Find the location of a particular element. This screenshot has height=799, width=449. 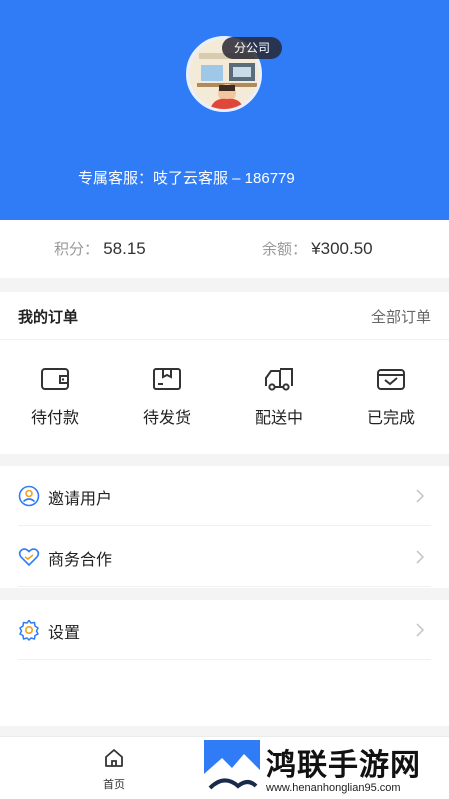

order-status-pending-payment: 待付款 is located at coordinates (55, 397).